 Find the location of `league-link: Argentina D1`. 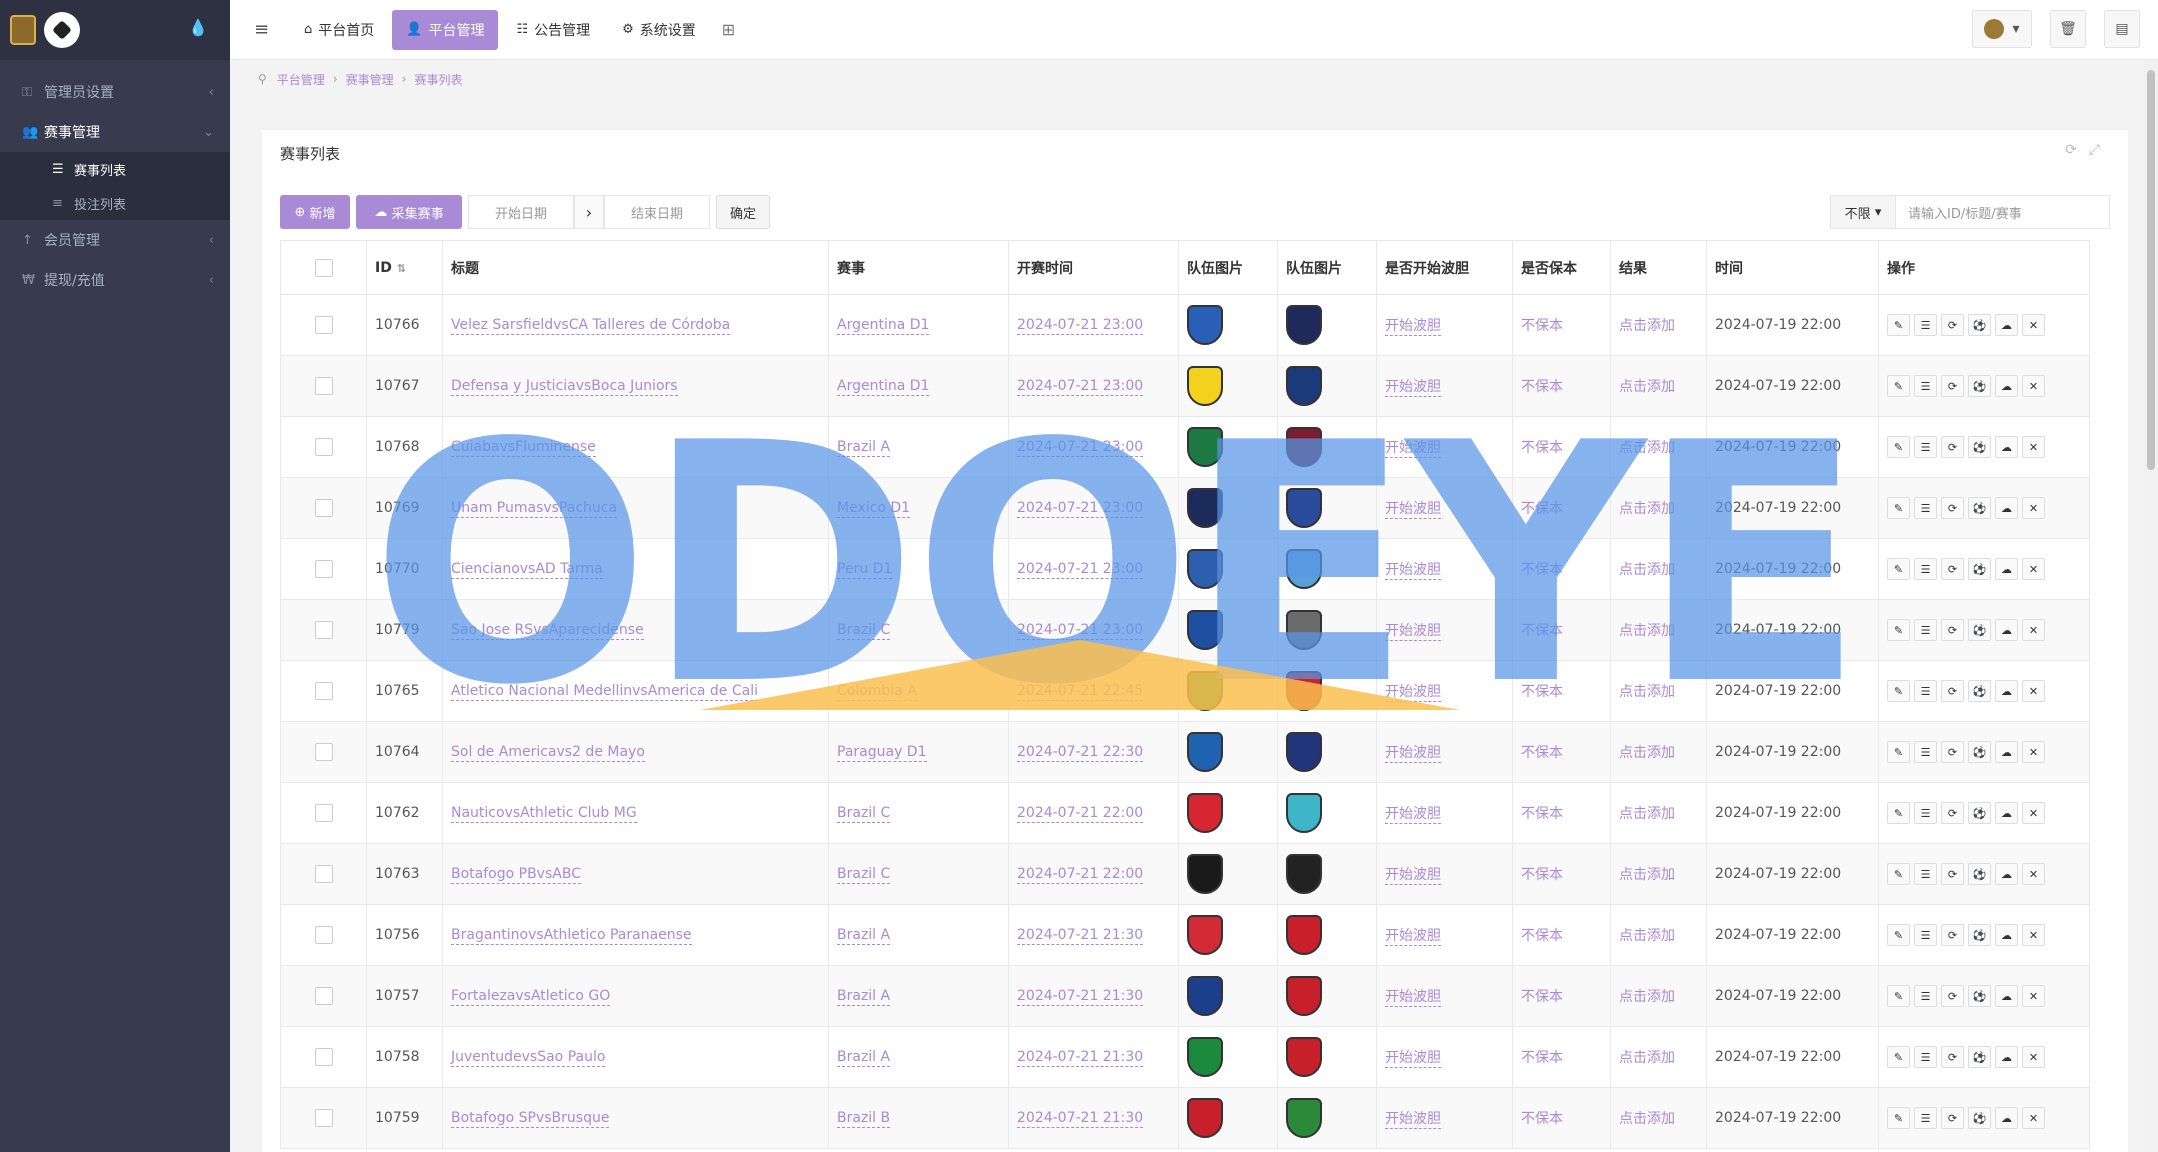

league-link: Argentina D1 is located at coordinates (883, 387).